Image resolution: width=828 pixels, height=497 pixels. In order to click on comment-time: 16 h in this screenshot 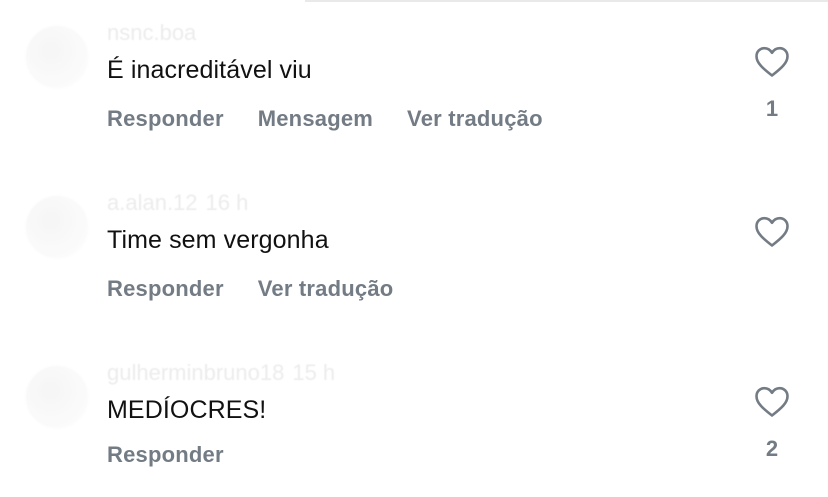, I will do `click(227, 202)`.